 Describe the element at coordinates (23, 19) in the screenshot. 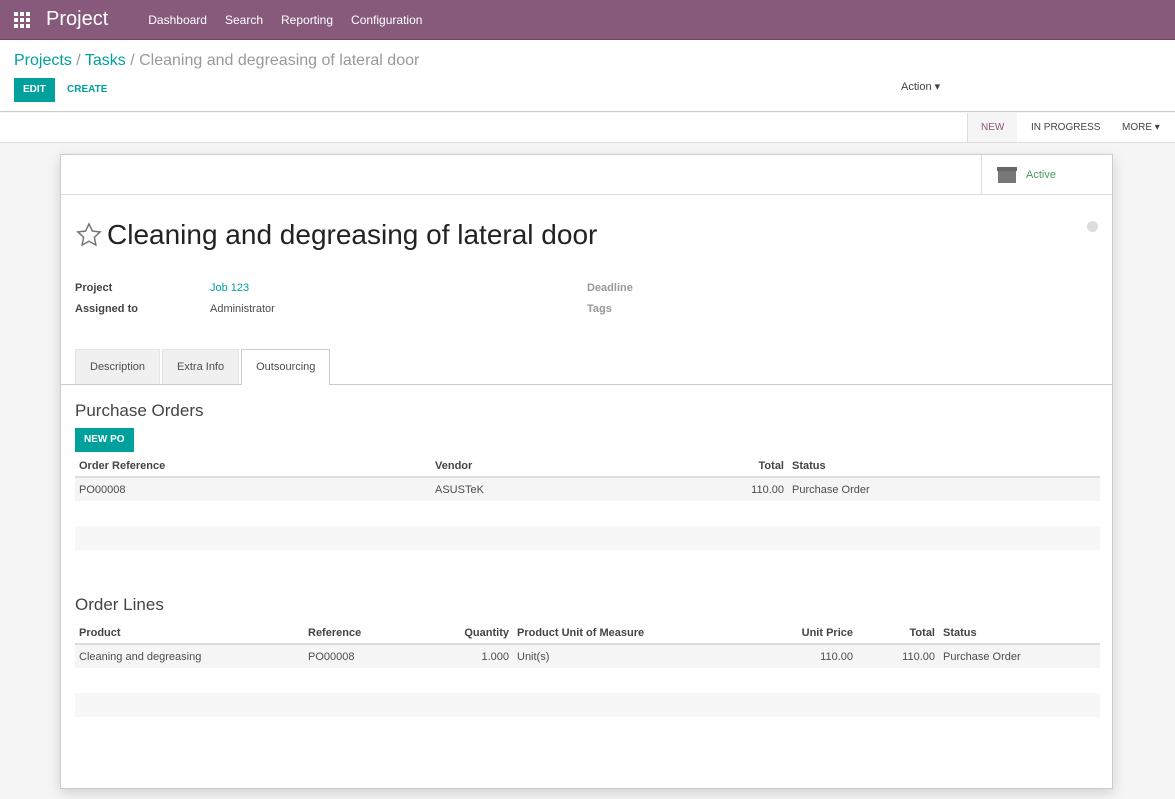

I see `apps-grid-icon` at that location.